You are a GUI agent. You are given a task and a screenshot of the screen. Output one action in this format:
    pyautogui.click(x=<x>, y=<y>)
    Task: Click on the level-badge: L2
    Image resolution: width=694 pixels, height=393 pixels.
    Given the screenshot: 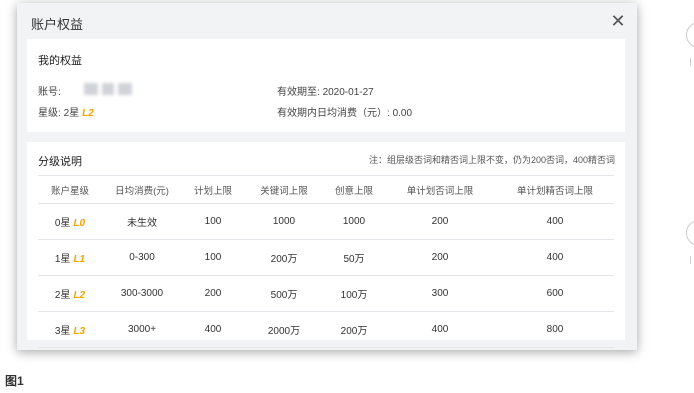 What is the action you would take?
    pyautogui.click(x=88, y=113)
    